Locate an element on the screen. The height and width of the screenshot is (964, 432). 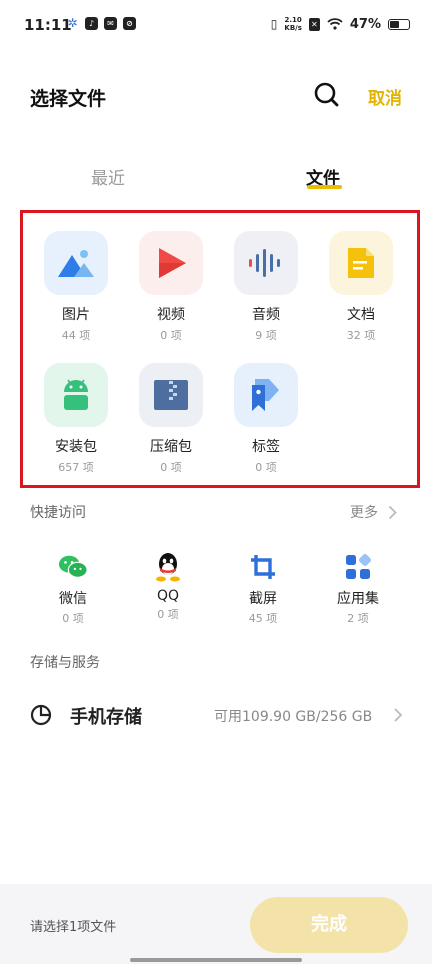
category-apk: 安装包 657 项 is located at coordinates (76, 419).